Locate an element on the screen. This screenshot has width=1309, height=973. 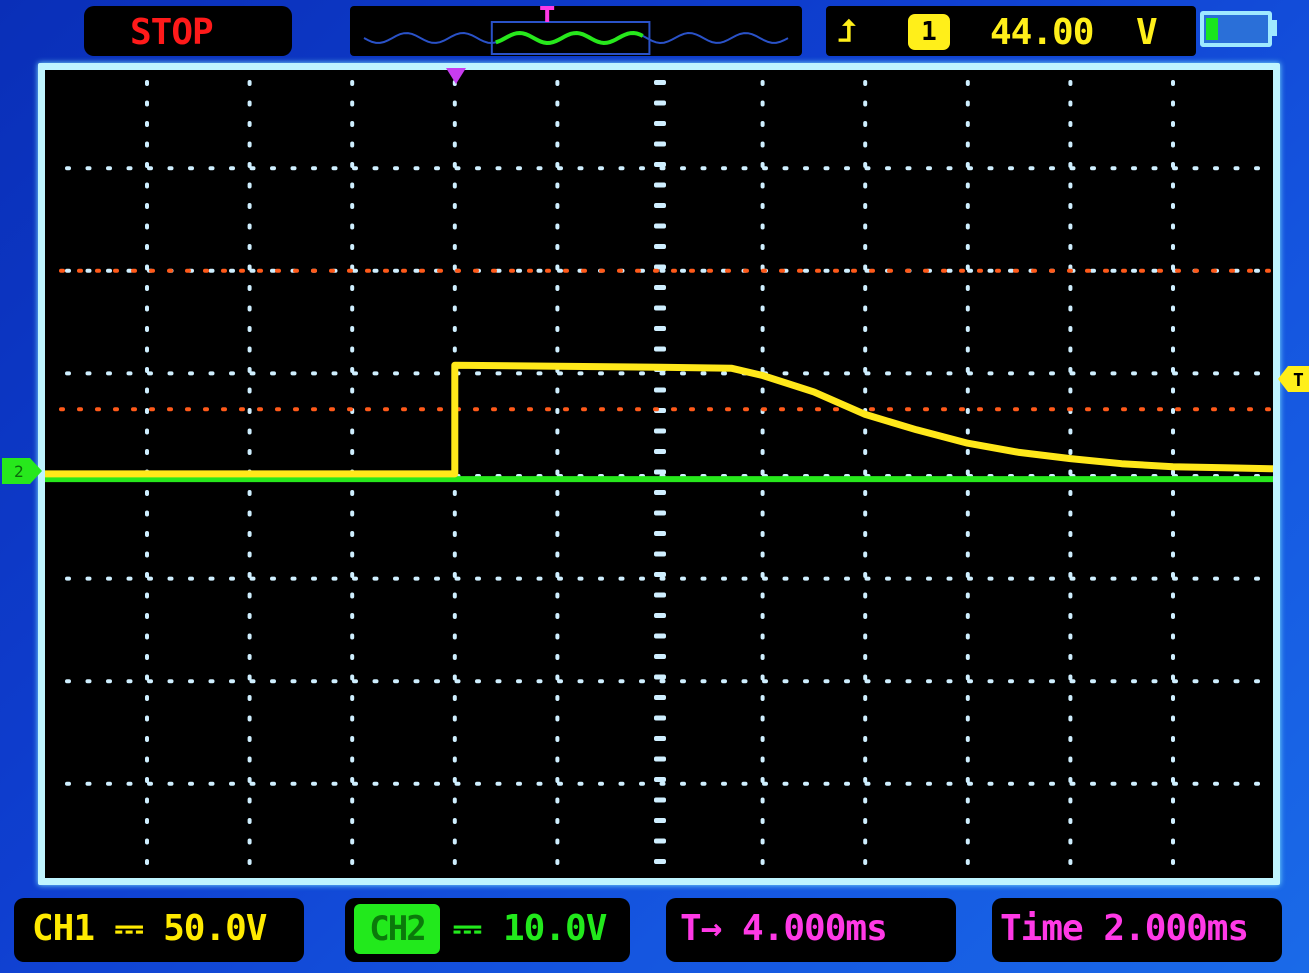
ch2-ground-marker: 2 is located at coordinates (23, 471).